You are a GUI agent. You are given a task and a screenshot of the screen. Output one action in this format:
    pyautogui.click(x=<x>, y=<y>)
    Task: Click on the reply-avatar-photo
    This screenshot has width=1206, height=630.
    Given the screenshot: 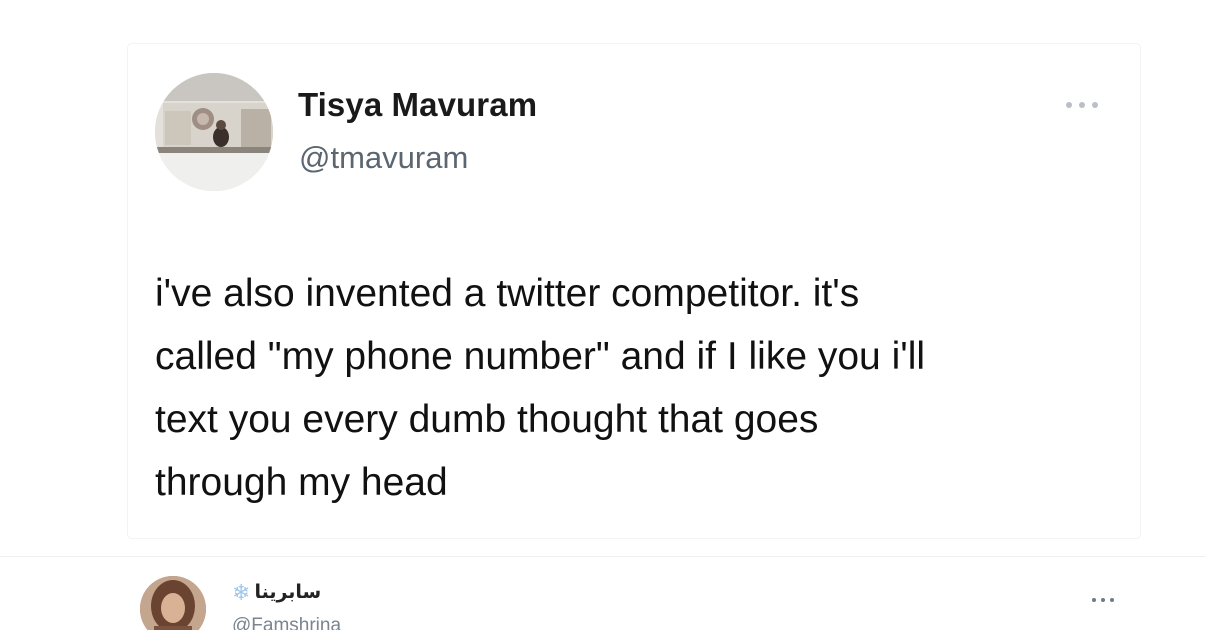 What is the action you would take?
    pyautogui.click(x=173, y=603)
    